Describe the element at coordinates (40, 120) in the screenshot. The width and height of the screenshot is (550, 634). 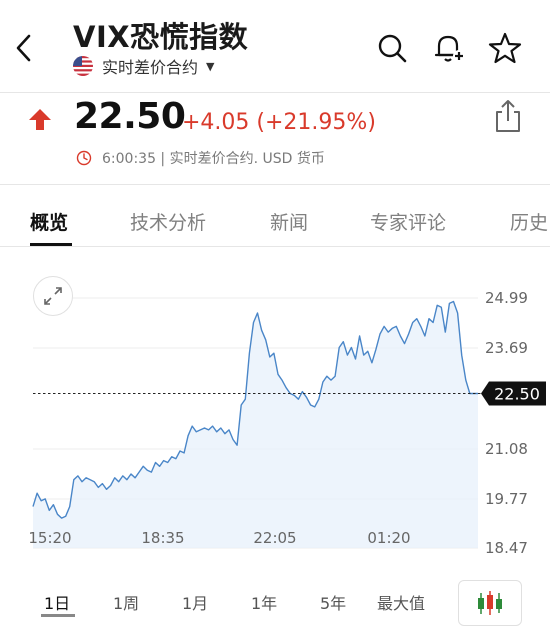
I see `arrow-up-icon` at that location.